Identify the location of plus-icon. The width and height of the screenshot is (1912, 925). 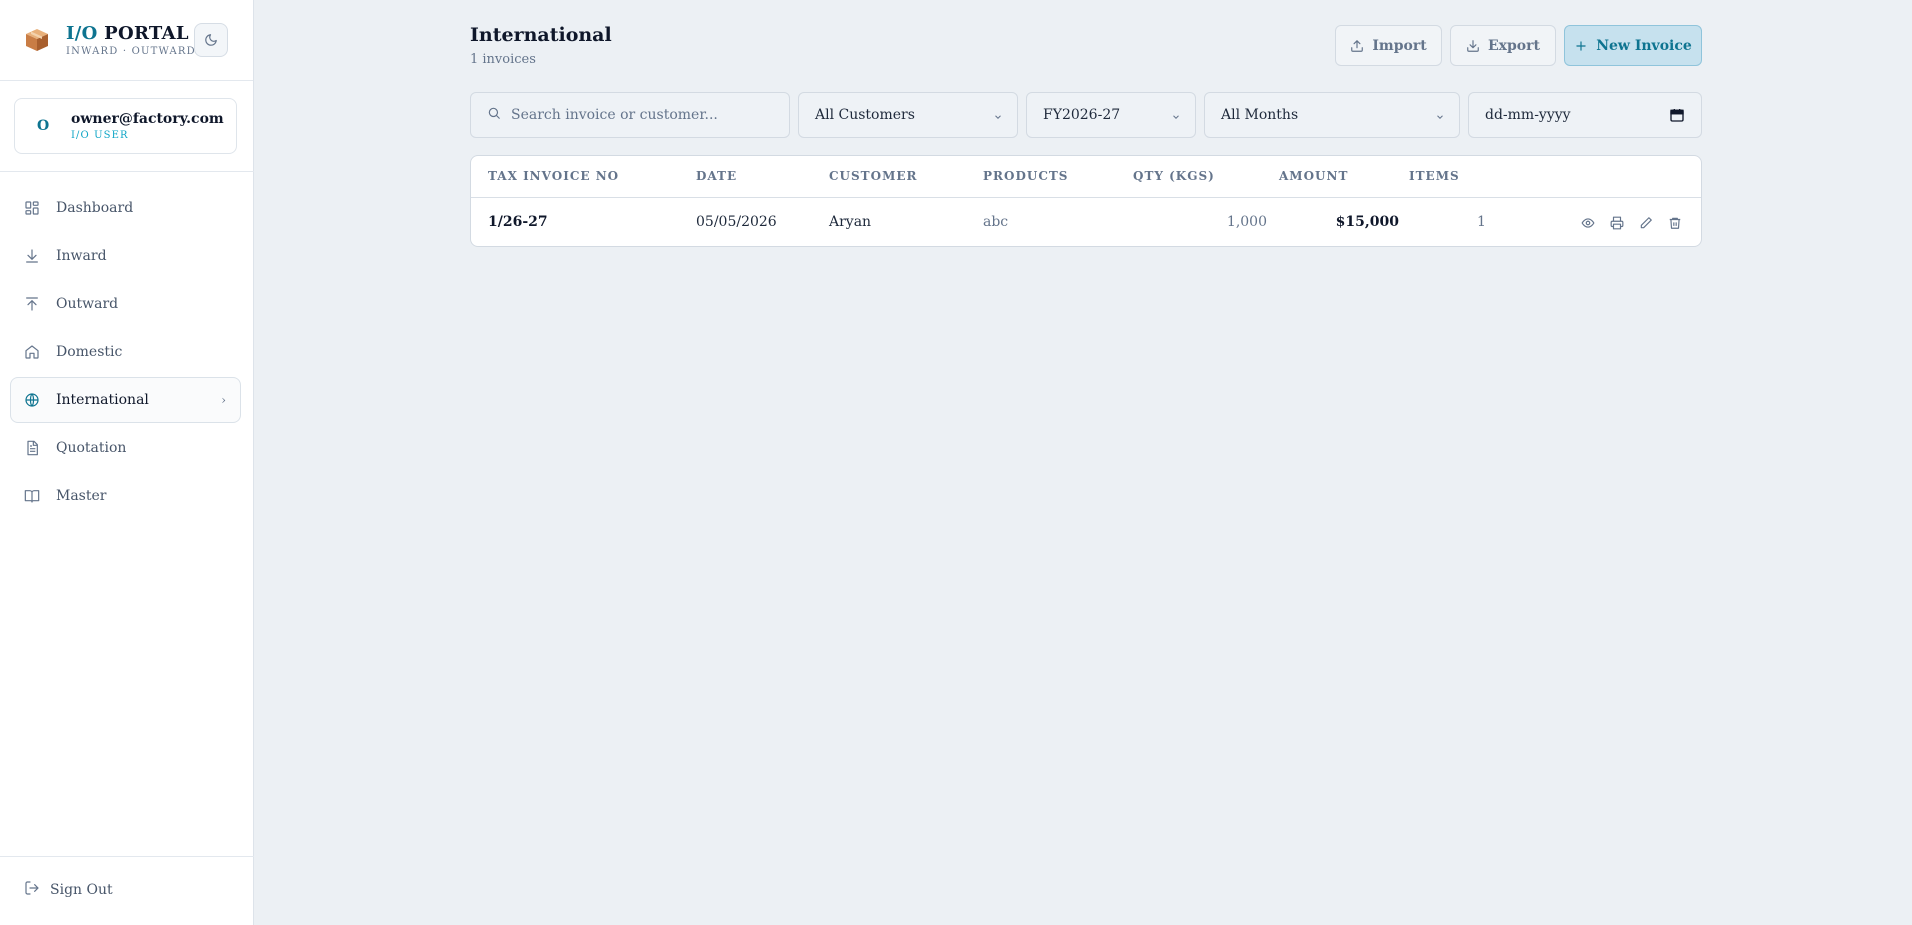
(1581, 46).